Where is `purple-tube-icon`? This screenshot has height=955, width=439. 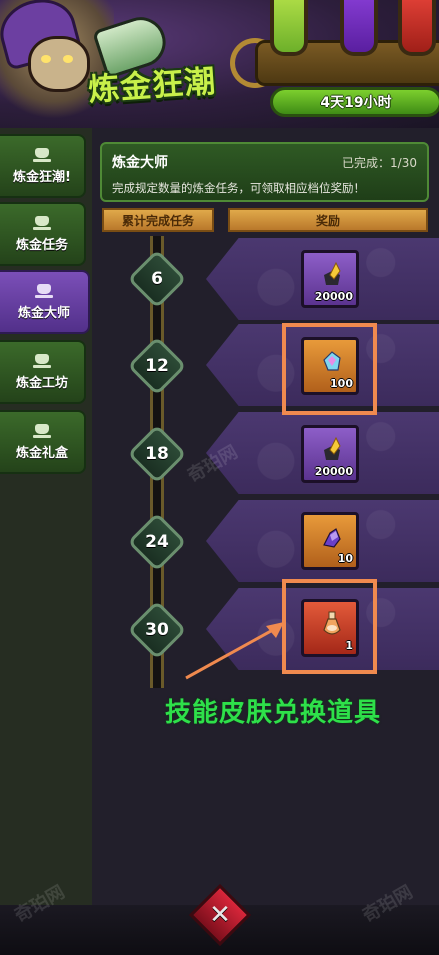
purple-tube-icon is located at coordinates (359, 28).